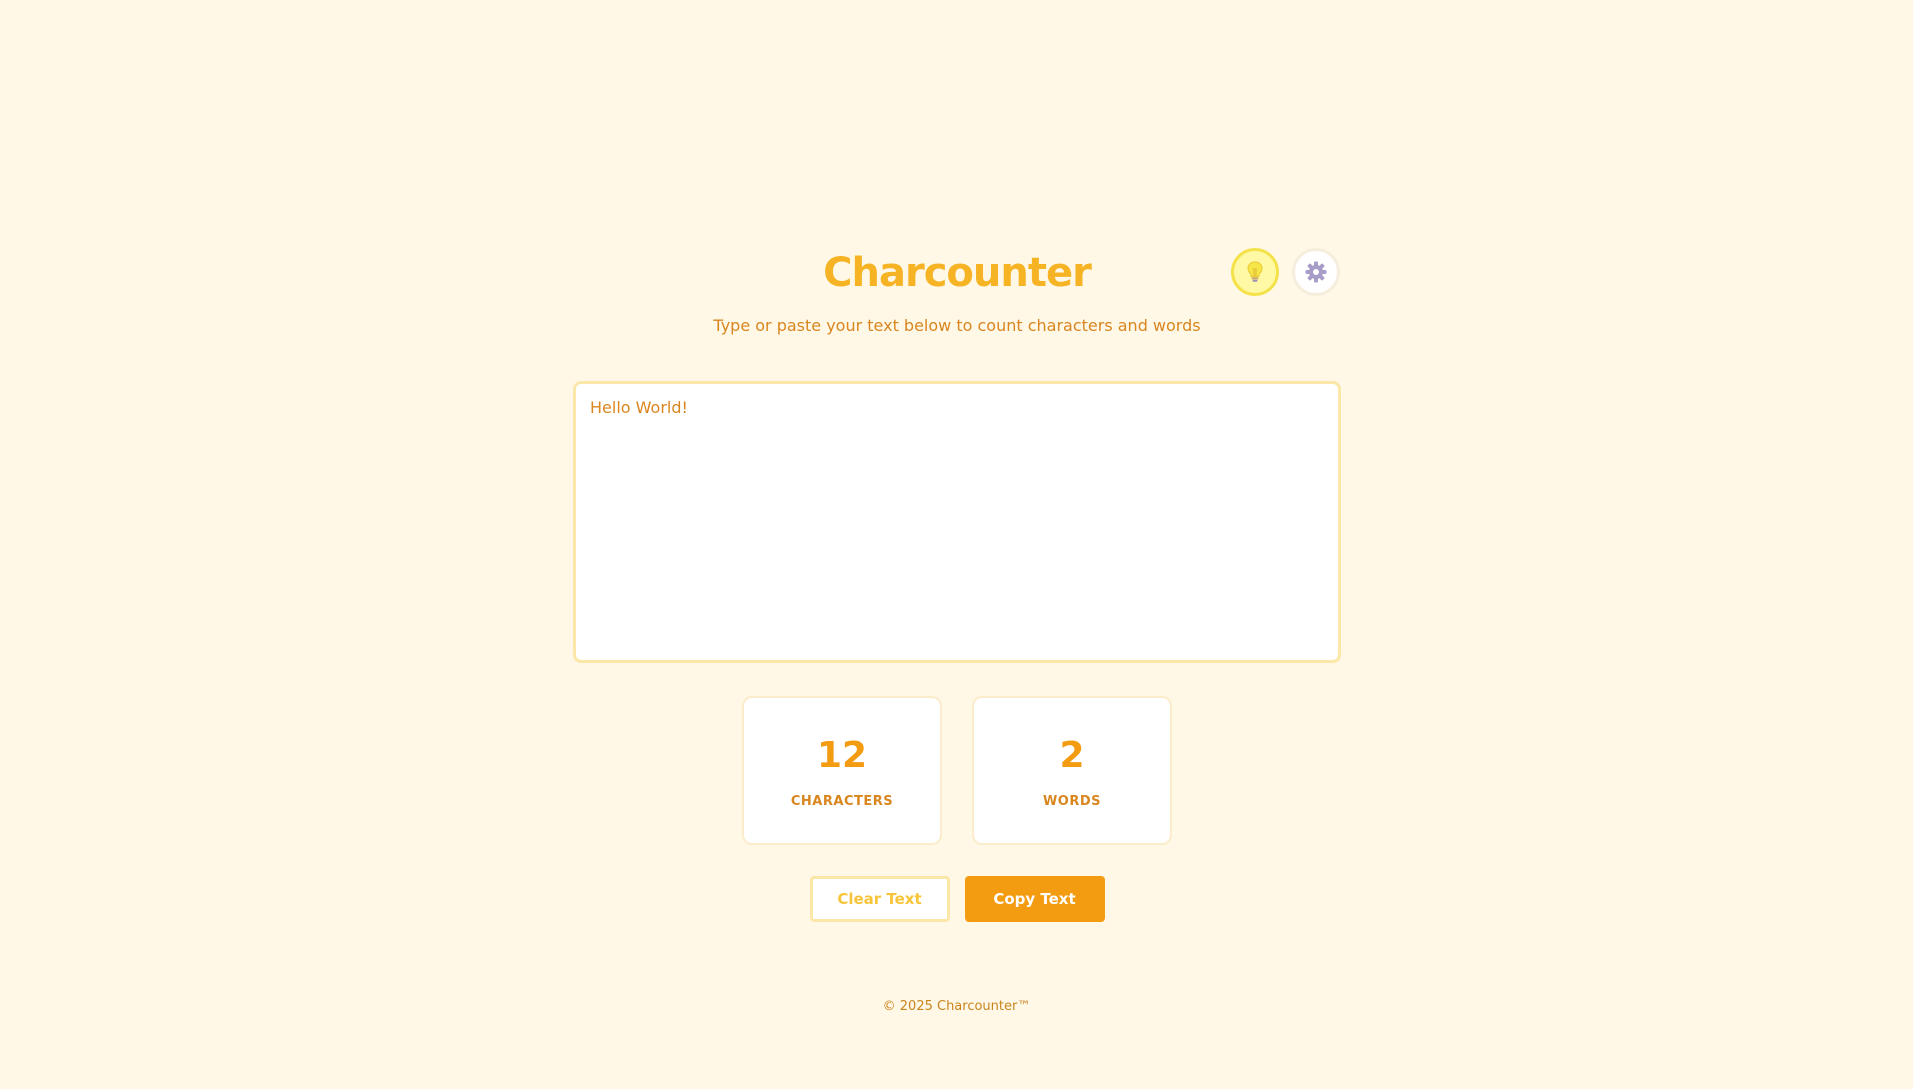 The image size is (1913, 1089). I want to click on characters-card: 12 CHARACTERS, so click(842, 770).